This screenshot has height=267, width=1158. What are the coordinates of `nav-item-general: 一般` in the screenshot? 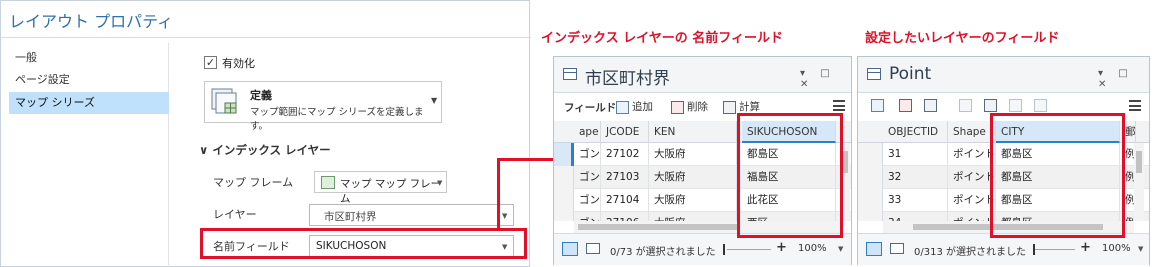 It's located at (89, 58).